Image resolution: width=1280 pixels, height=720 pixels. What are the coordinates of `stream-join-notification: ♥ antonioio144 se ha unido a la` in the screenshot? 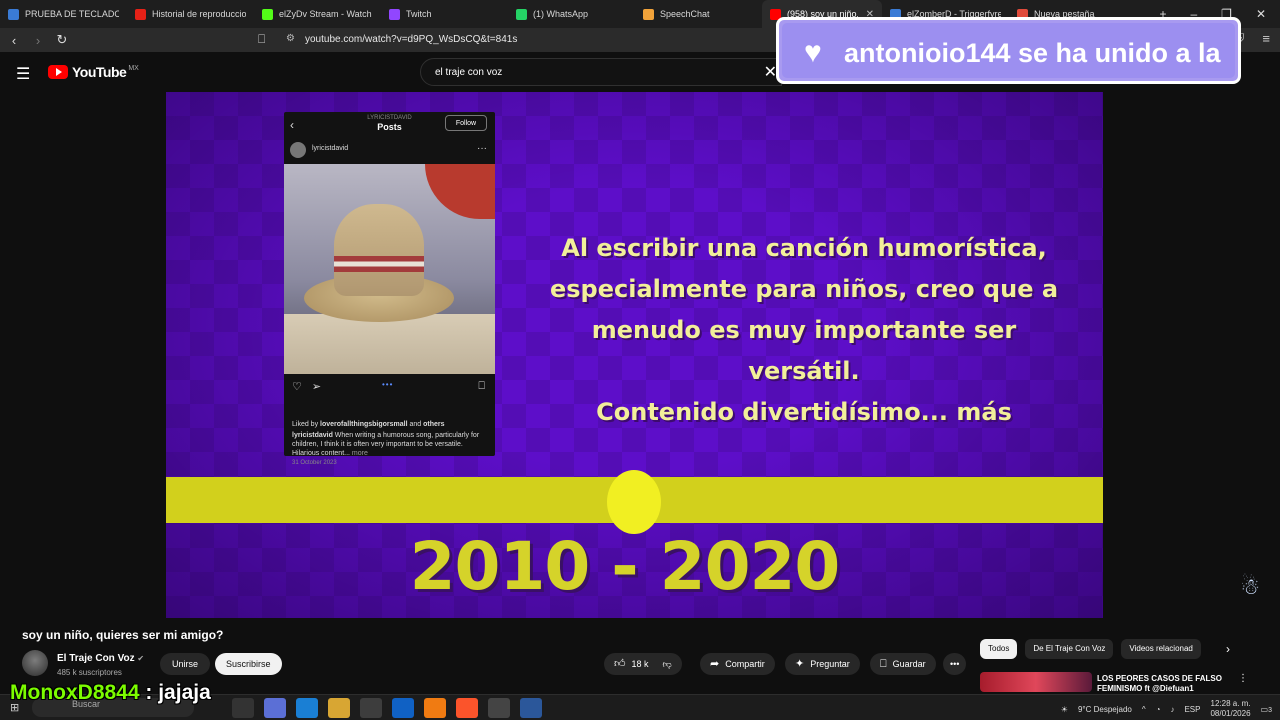 It's located at (1008, 50).